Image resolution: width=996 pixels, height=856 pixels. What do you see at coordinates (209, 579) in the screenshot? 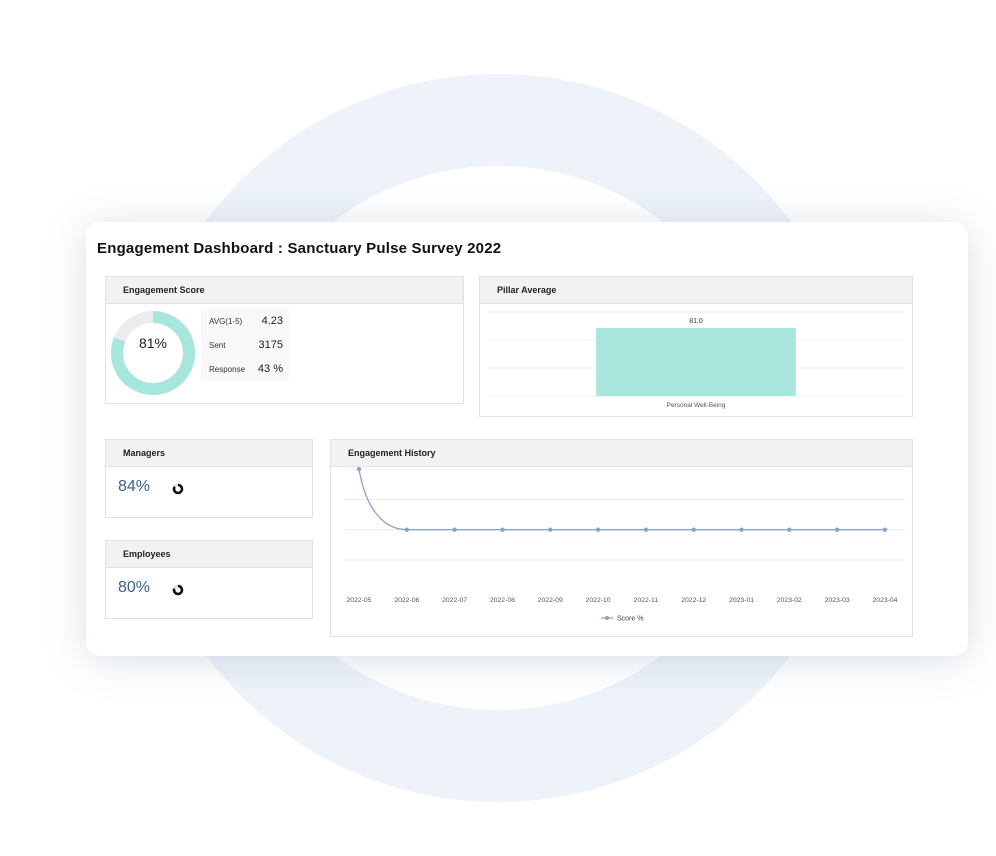
I see `employees-panel: Employees 80%` at bounding box center [209, 579].